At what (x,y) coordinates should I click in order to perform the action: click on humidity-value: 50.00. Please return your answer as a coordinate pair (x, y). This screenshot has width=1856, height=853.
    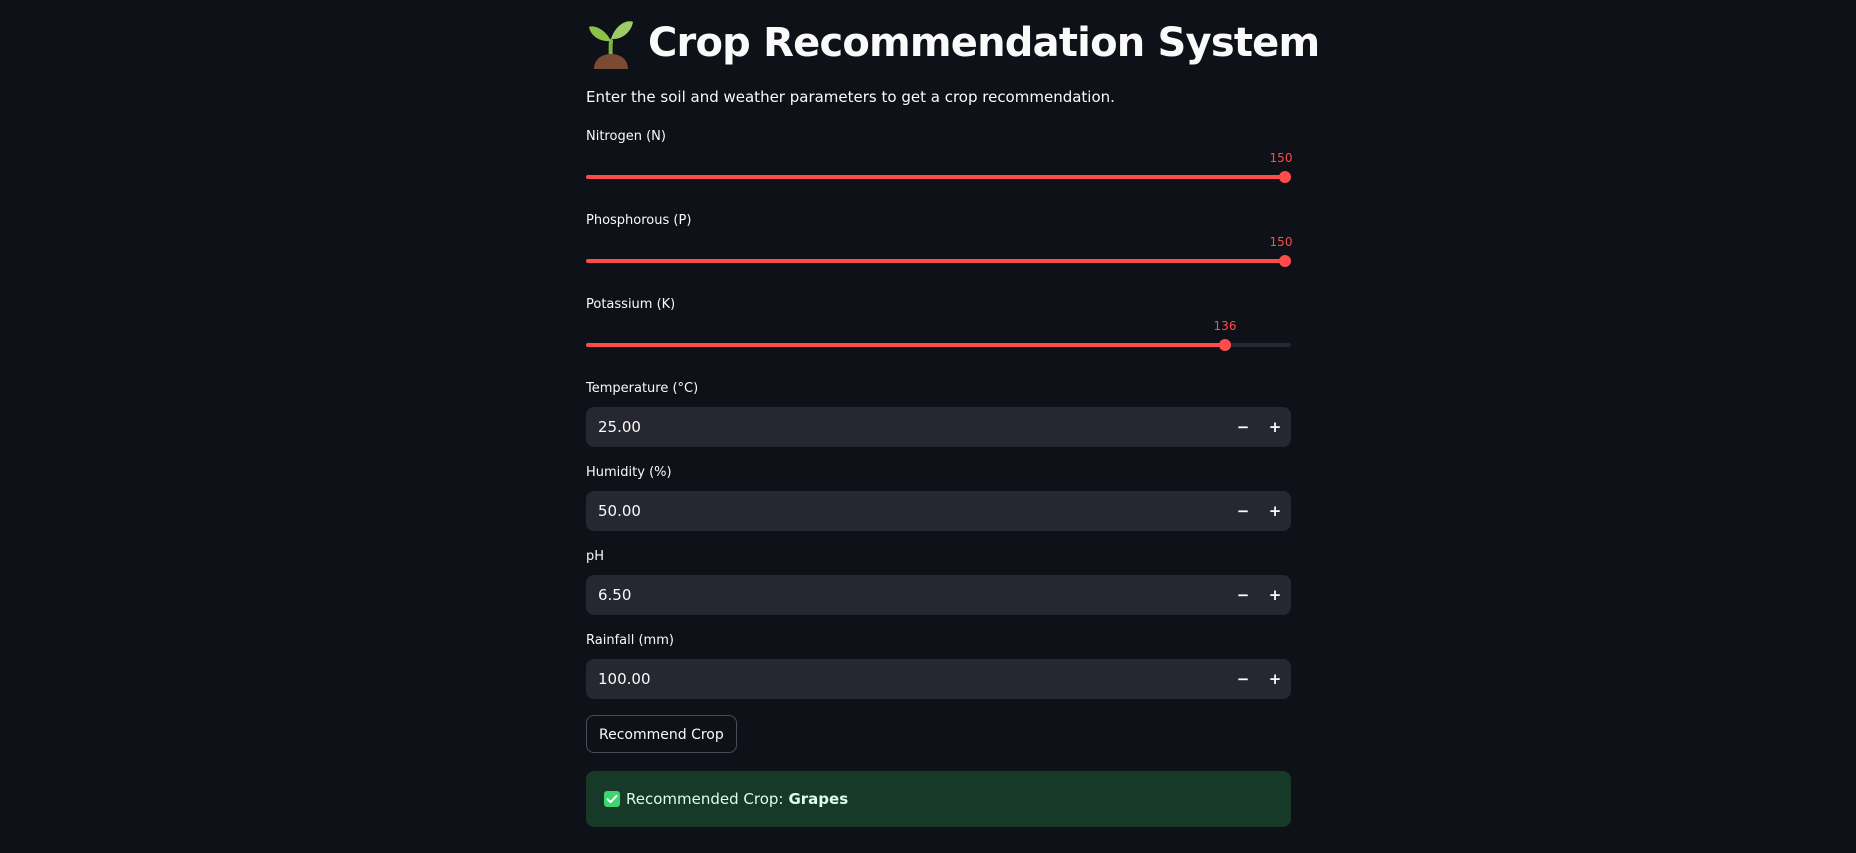
    Looking at the image, I should click on (619, 511).